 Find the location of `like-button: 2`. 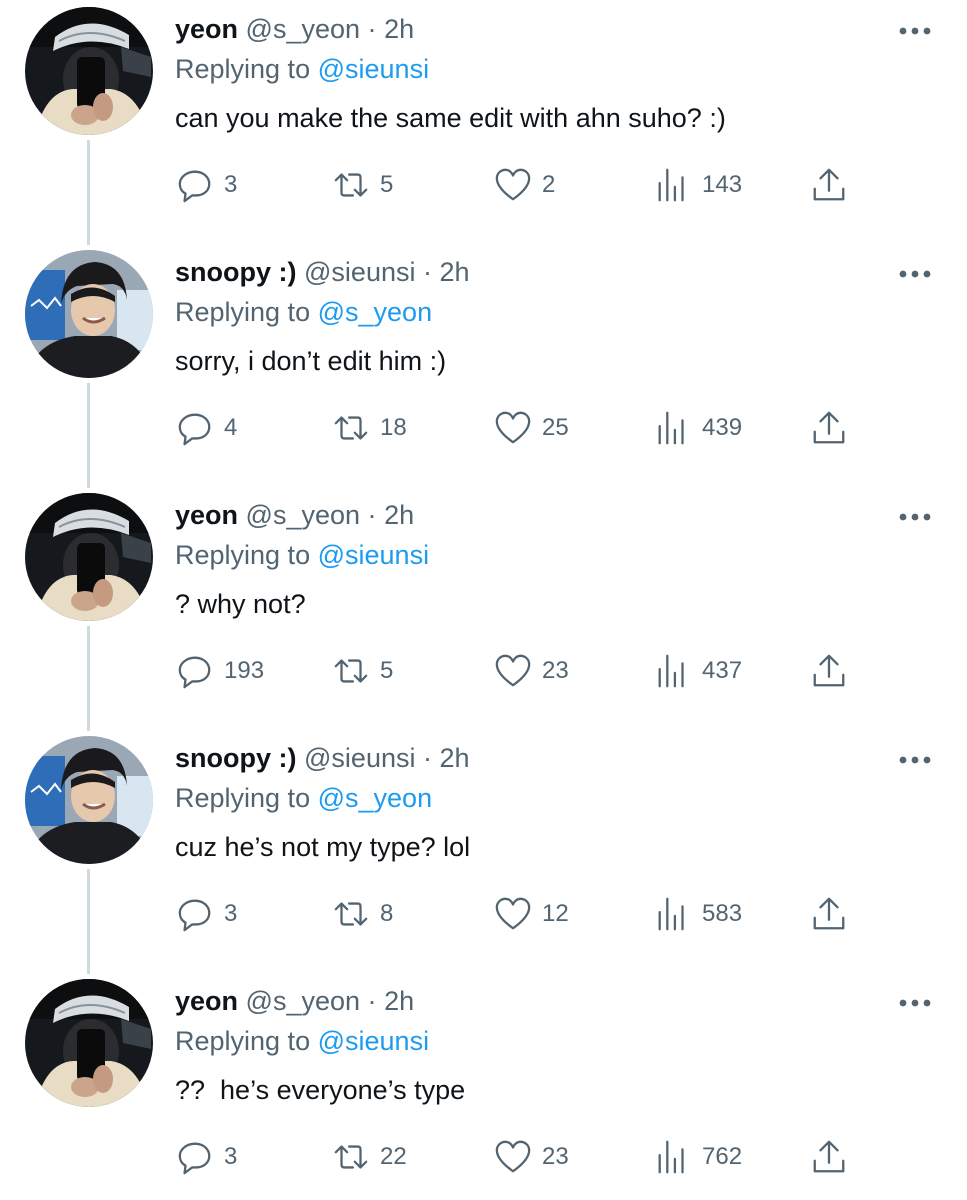

like-button: 2 is located at coordinates (524, 185).